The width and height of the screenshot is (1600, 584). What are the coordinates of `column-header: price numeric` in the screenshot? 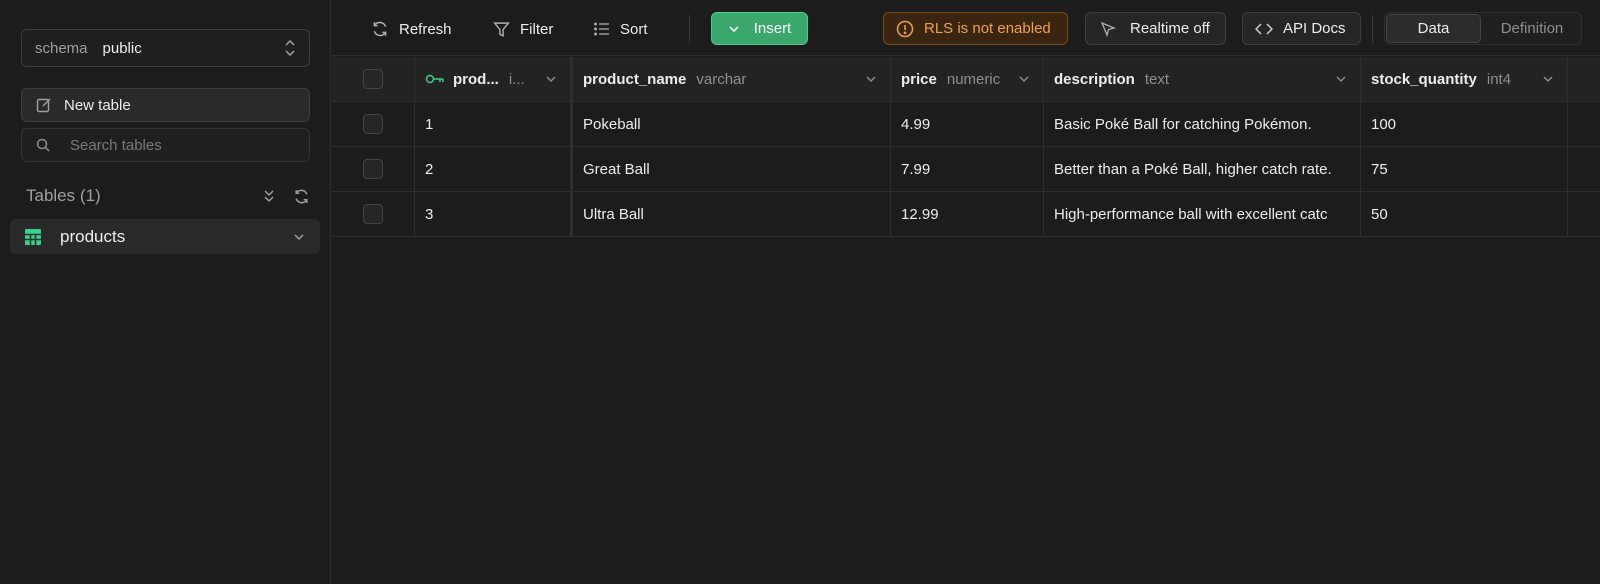 It's located at (967, 79).